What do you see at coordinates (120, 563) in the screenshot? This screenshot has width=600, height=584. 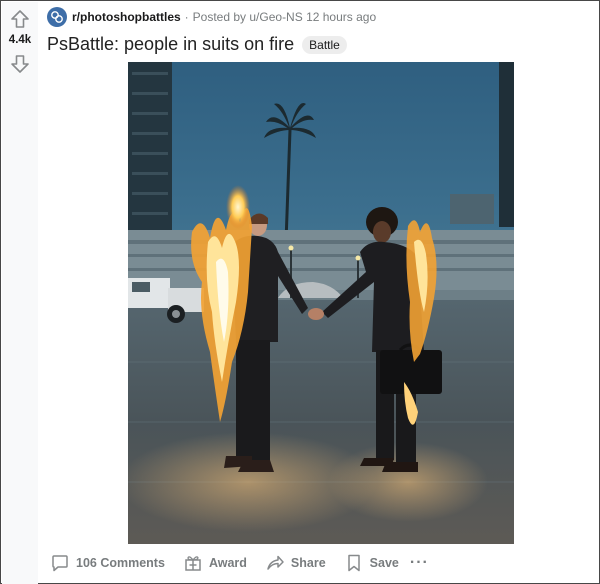 I see `comments-label: 106 Comments` at bounding box center [120, 563].